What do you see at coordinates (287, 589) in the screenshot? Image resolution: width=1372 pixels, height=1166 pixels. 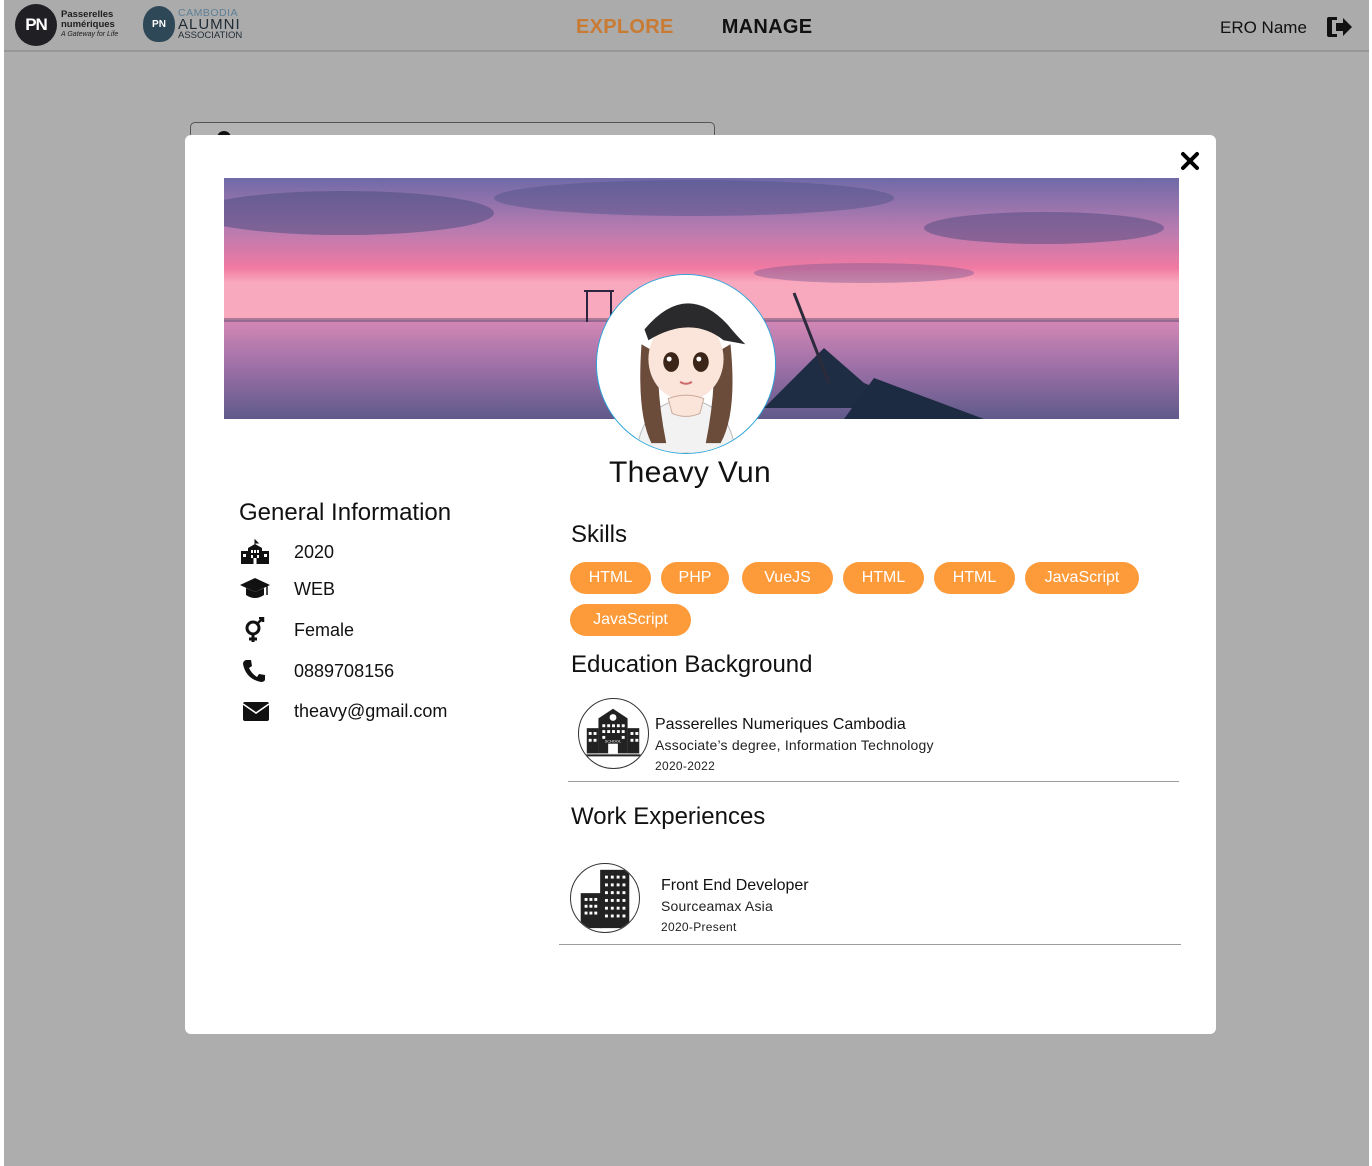 I see `info-row-class: WEB` at bounding box center [287, 589].